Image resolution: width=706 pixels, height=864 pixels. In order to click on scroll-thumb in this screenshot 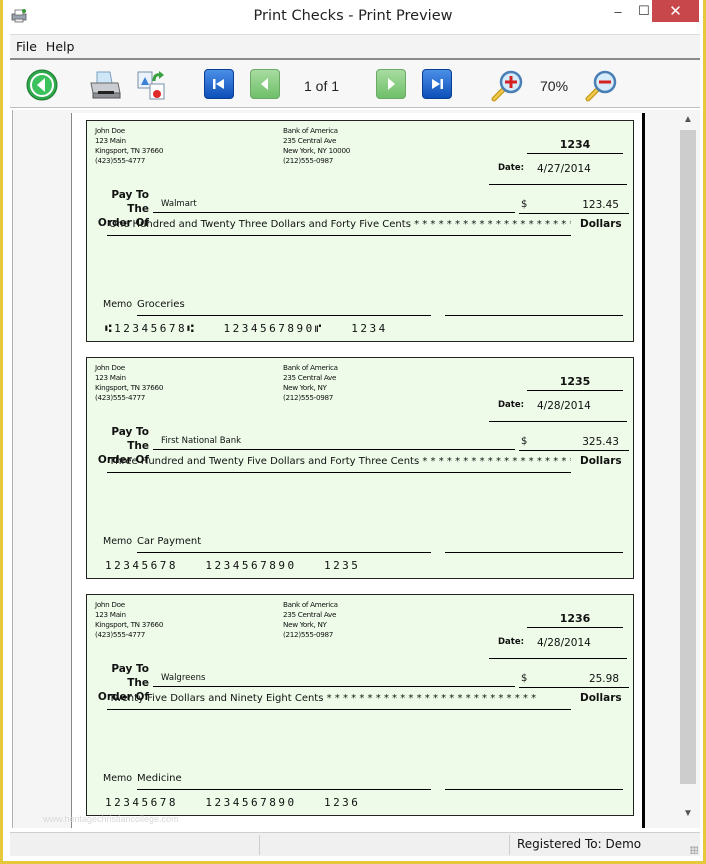, I will do `click(688, 457)`.